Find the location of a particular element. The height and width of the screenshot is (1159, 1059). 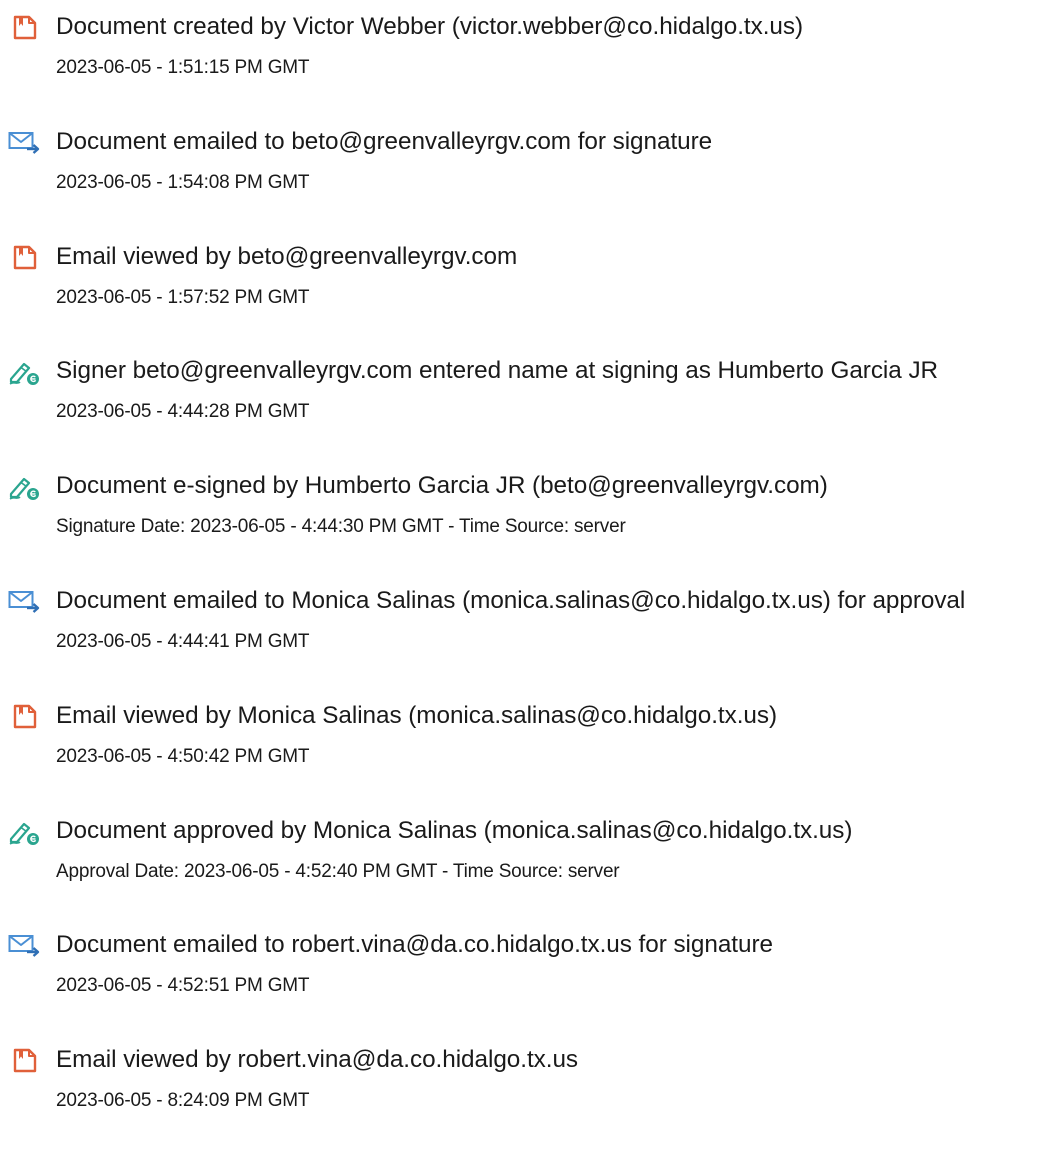

event-timestamp: 2023-06-05 - 4:52:51 PM GMT is located at coordinates (183, 986).